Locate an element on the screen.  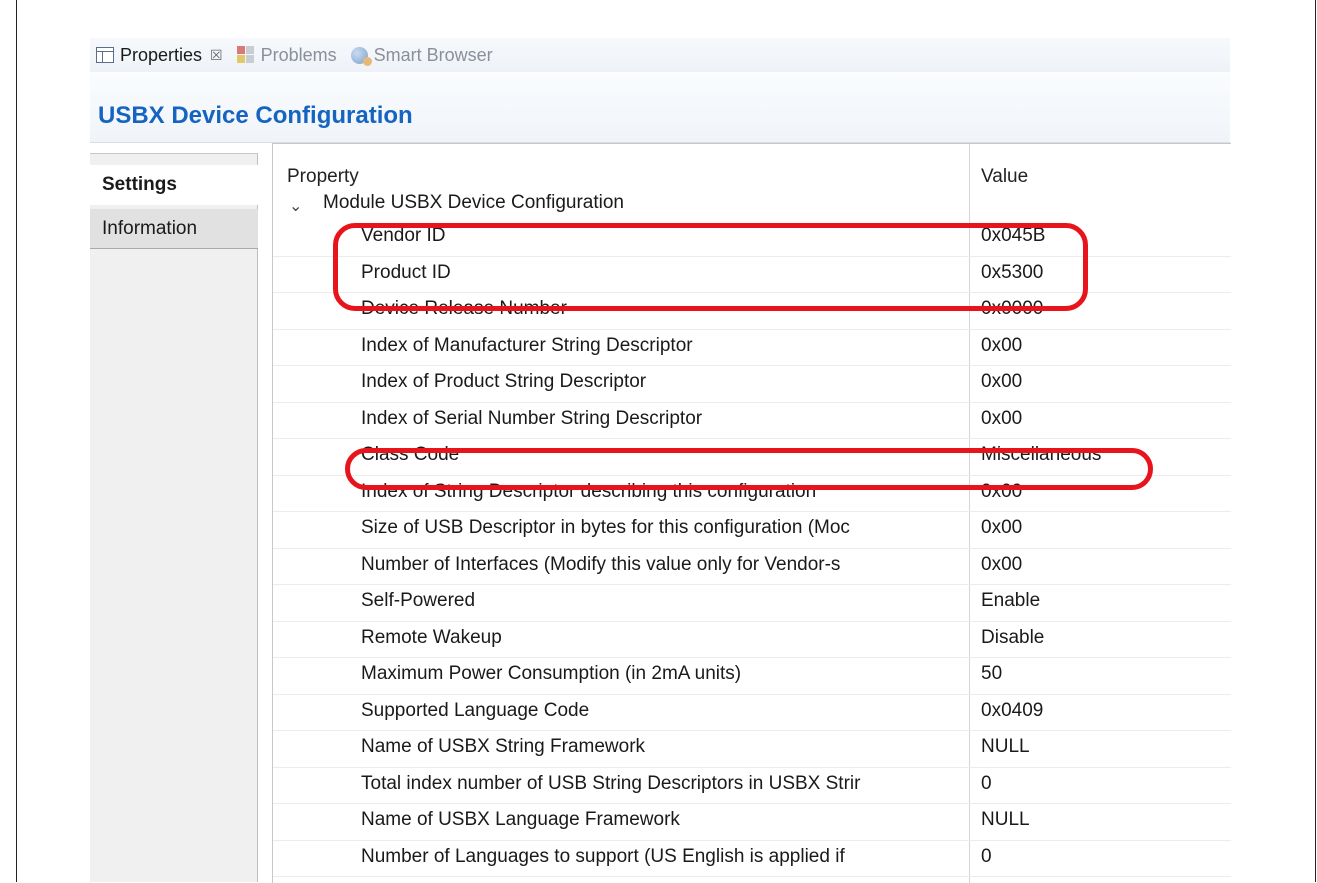
property-name: Maximum Power Consumption (in 2mA units) is located at coordinates (551, 673).